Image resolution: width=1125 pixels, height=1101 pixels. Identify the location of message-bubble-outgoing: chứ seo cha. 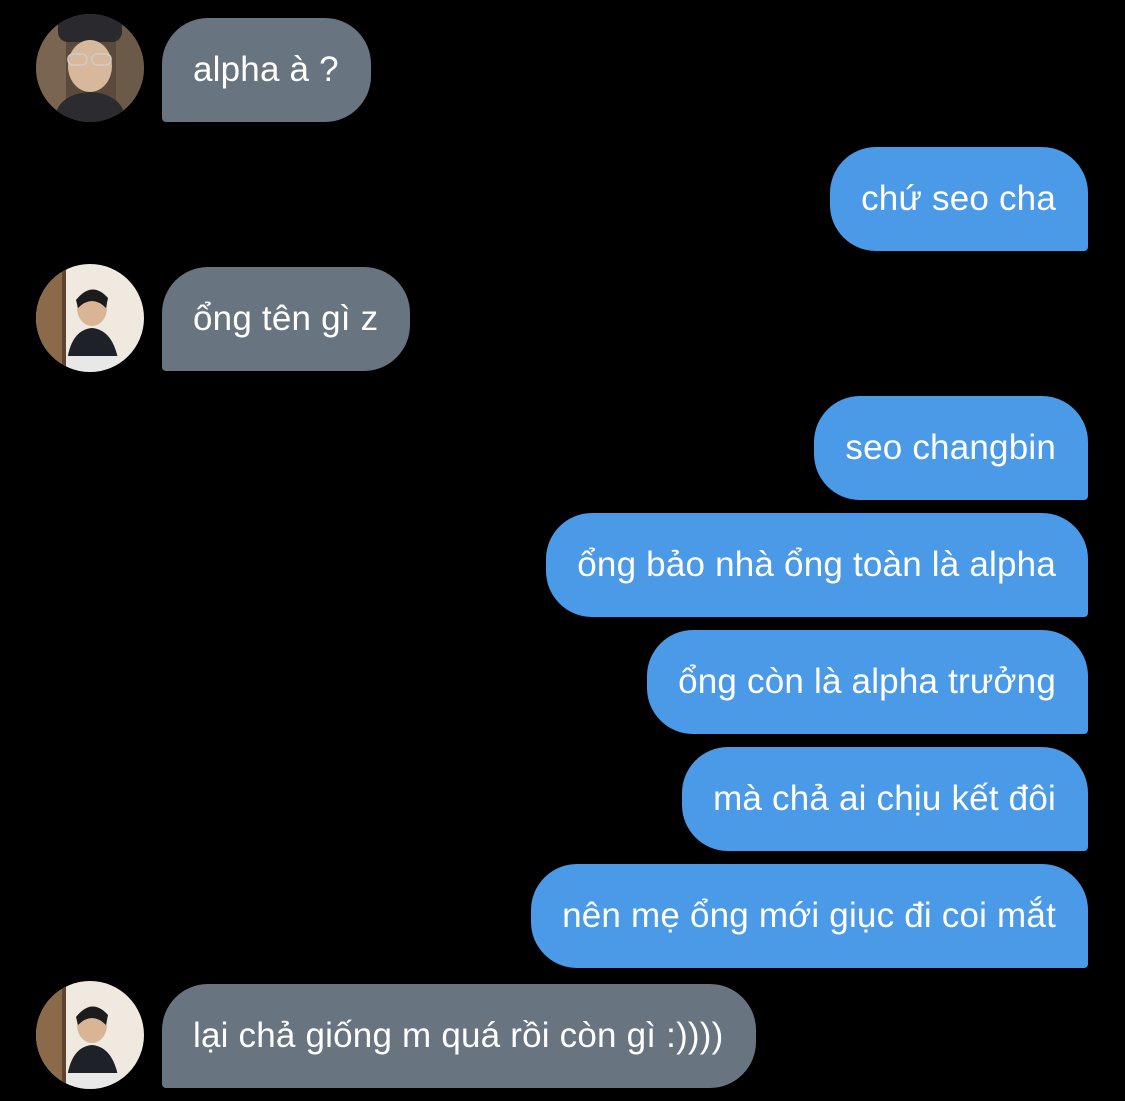
(959, 199).